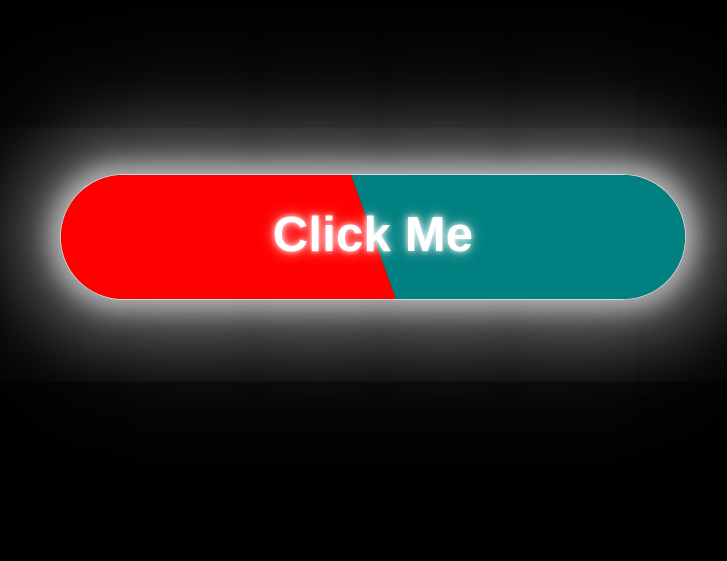 The height and width of the screenshot is (561, 727). I want to click on button-label: Click Me, so click(373, 235).